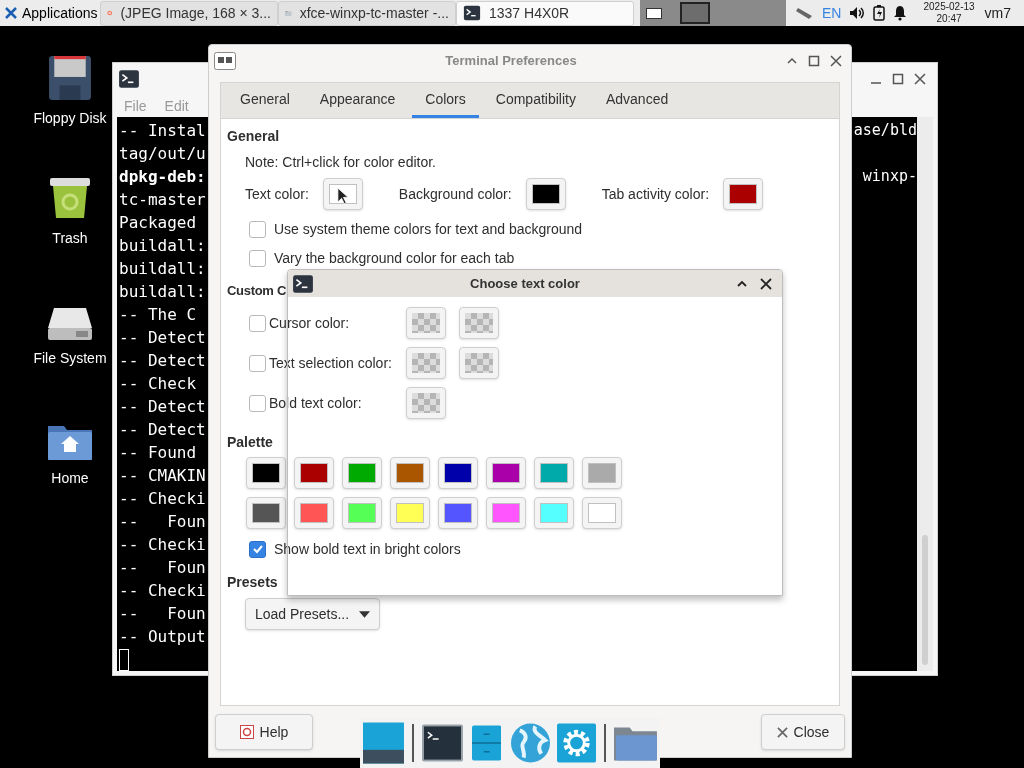 Image resolution: width=1024 pixels, height=768 pixels. Describe the element at coordinates (713, 13) in the screenshot. I see `workspace-switcher` at that location.